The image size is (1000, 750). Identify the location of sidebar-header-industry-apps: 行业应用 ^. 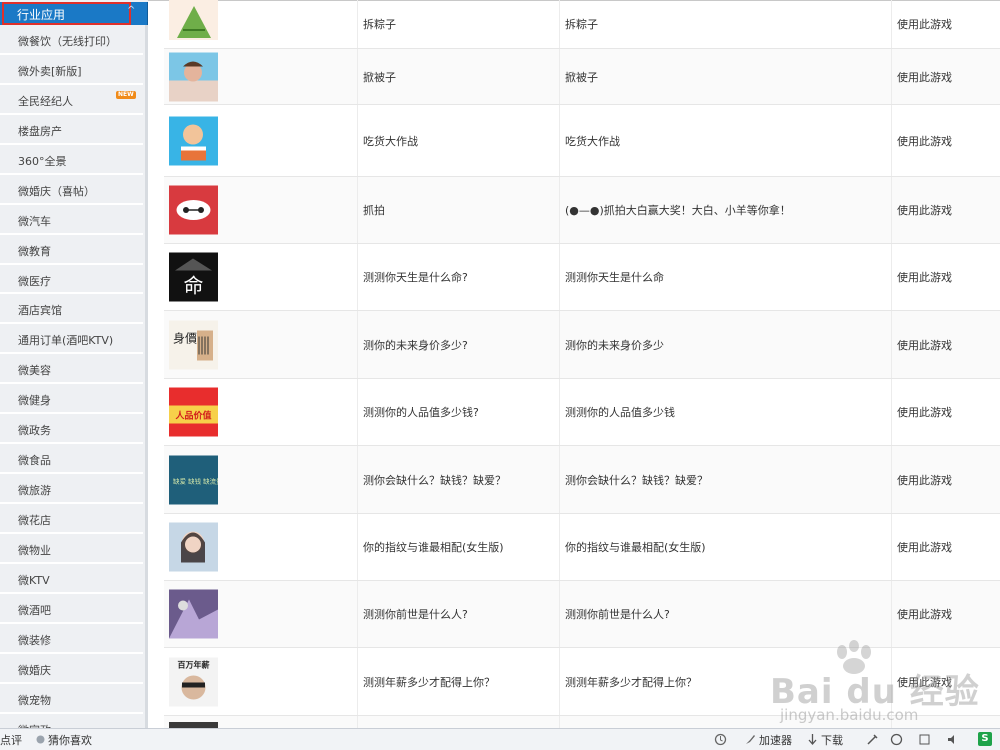
(74, 13).